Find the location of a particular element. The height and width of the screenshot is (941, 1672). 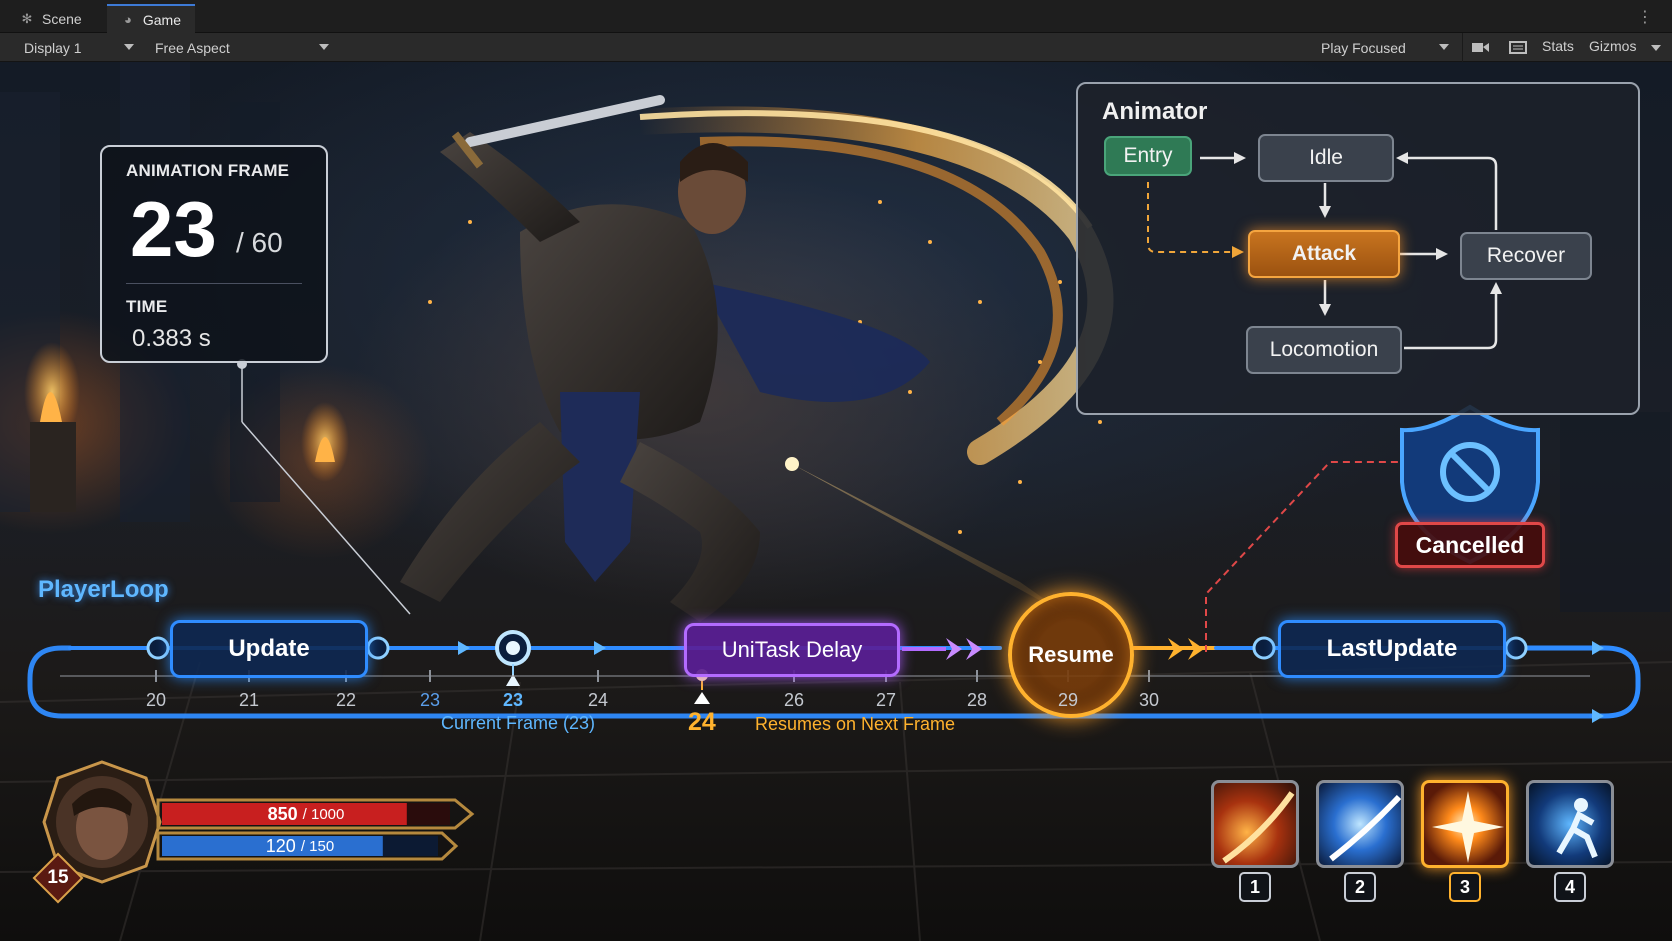

tick-label: 28 is located at coordinates (977, 700).